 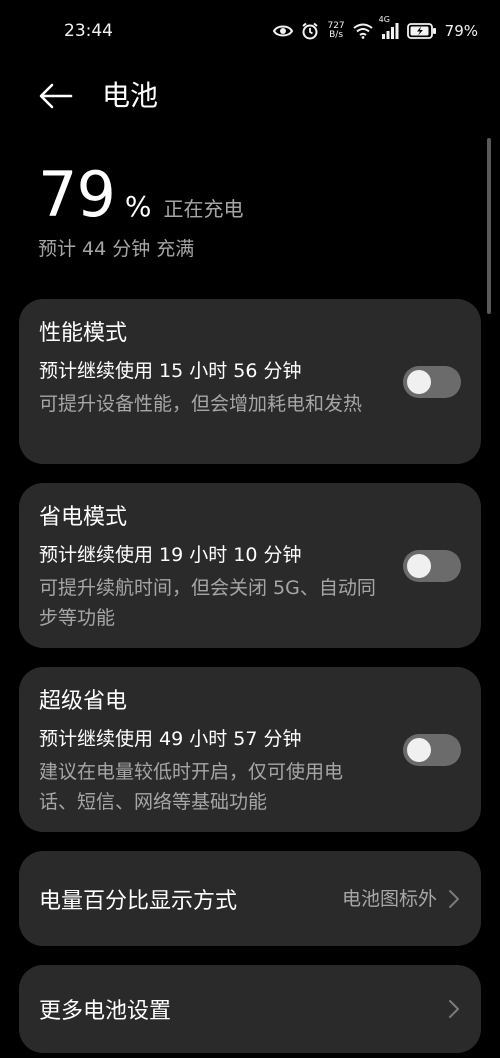 What do you see at coordinates (116, 249) in the screenshot?
I see `charge-eta: 预计 44 分钟 充满` at bounding box center [116, 249].